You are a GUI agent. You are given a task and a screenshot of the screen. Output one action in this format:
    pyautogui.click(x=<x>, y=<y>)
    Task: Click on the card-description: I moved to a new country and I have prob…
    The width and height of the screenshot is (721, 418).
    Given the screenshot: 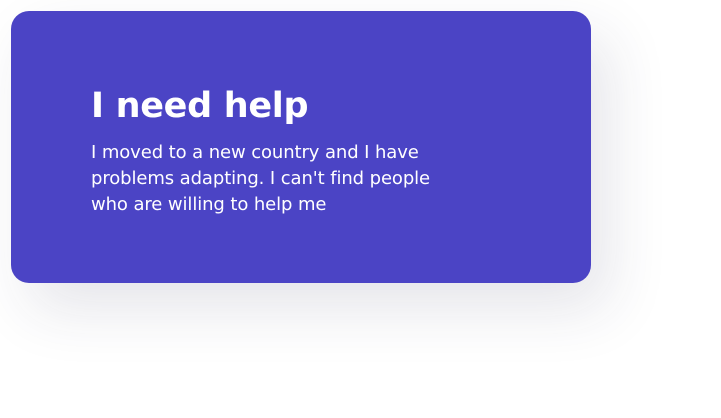 What is the action you would take?
    pyautogui.click(x=261, y=178)
    